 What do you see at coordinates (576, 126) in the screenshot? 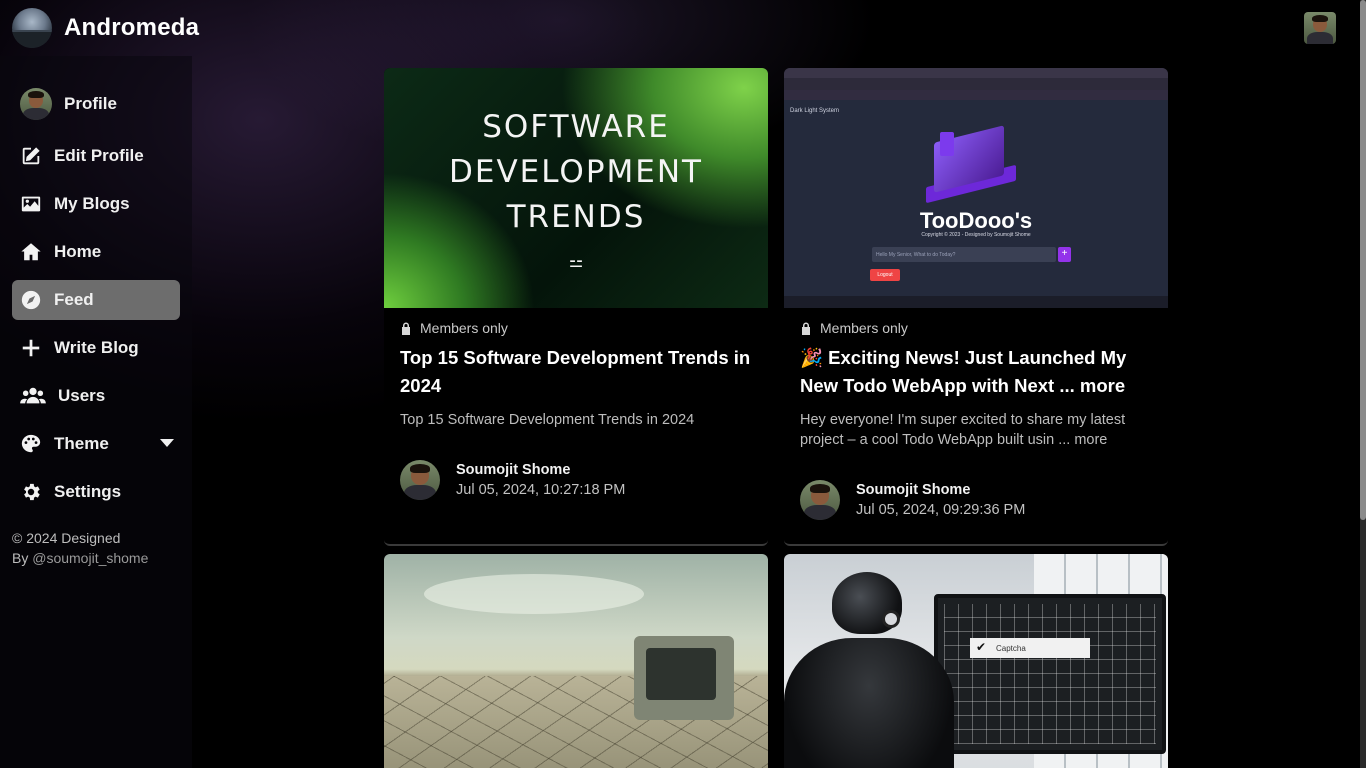
I see `cover-text: SOFTWARE` at bounding box center [576, 126].